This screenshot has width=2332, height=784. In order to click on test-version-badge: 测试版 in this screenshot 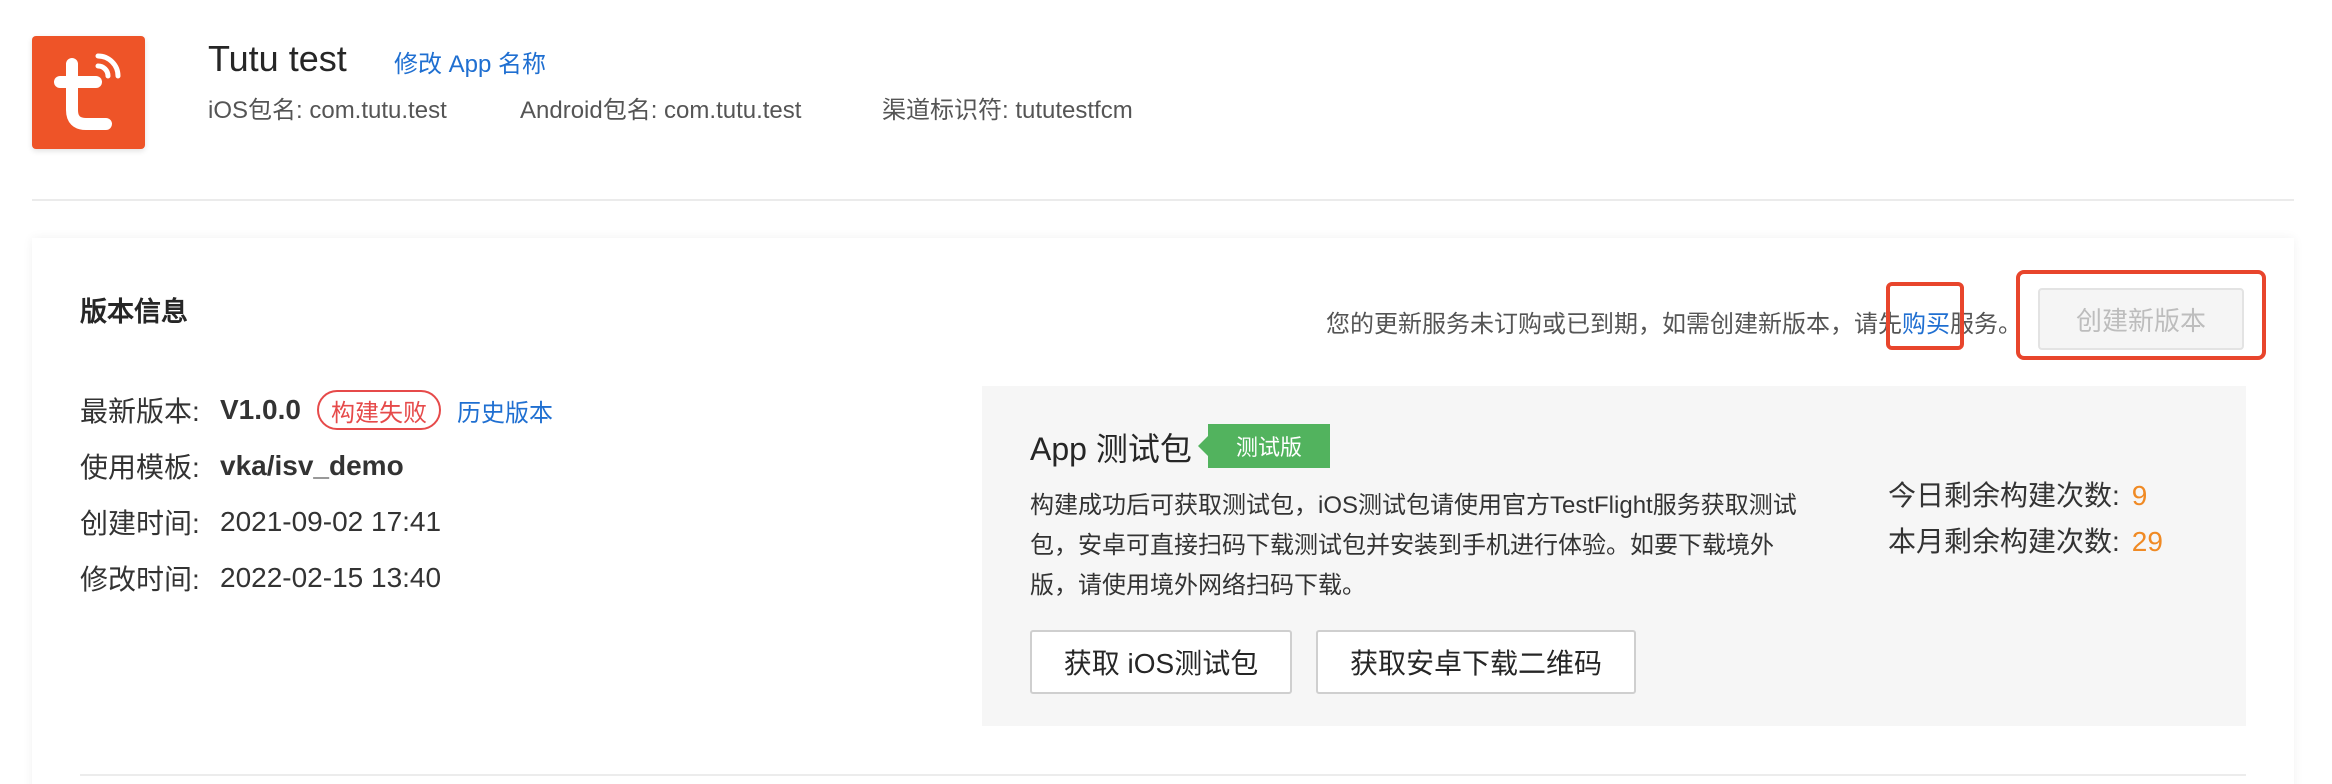, I will do `click(1264, 446)`.